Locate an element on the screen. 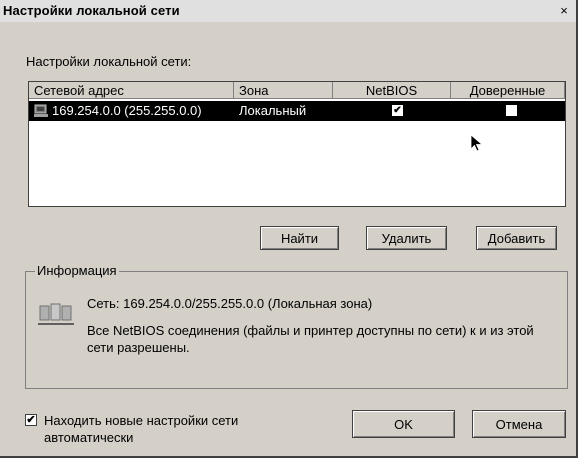  column-header-address: Сетевой адрес is located at coordinates (131, 90).